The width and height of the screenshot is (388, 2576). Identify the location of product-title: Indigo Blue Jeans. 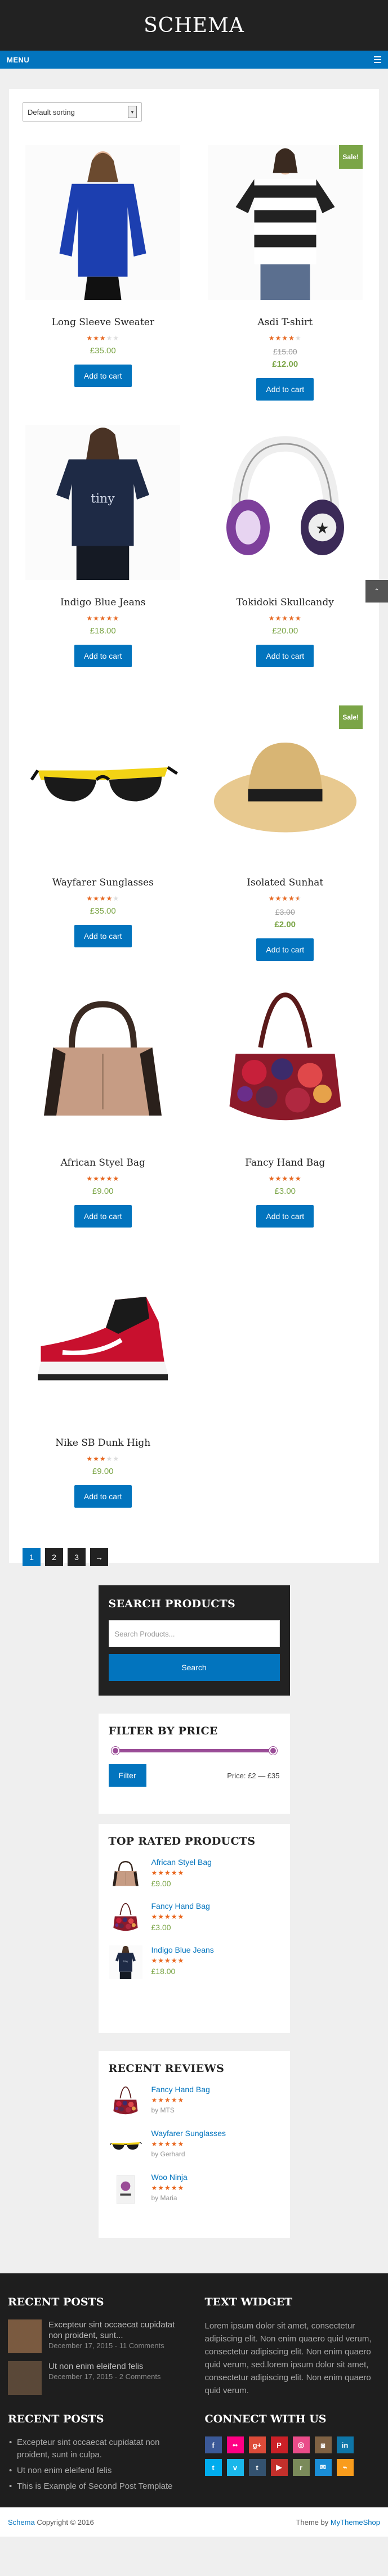
(103, 602).